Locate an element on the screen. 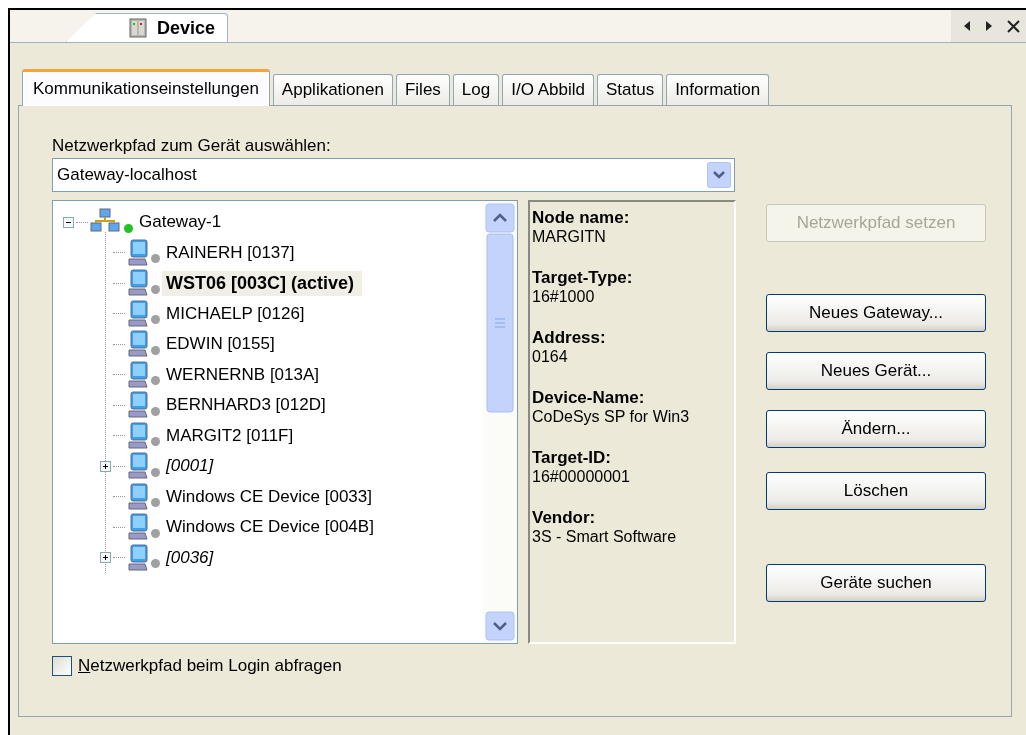  tree-item: Gateway-1 is located at coordinates (180, 222).